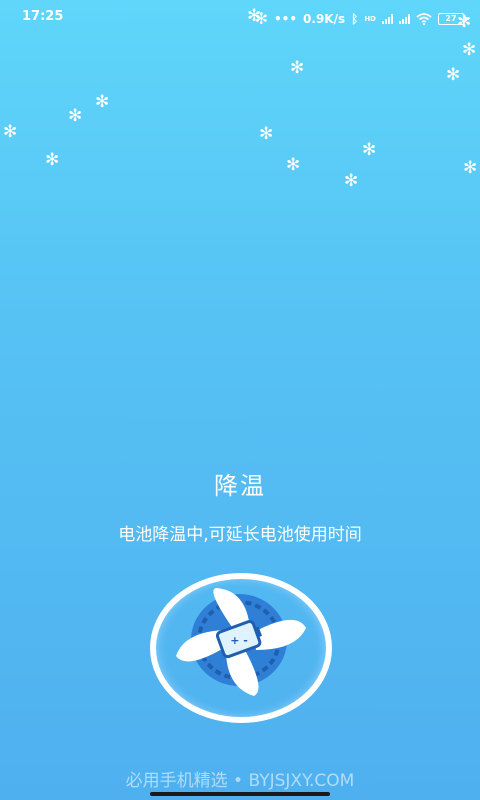  I want to click on page-title: 降温, so click(240, 486).